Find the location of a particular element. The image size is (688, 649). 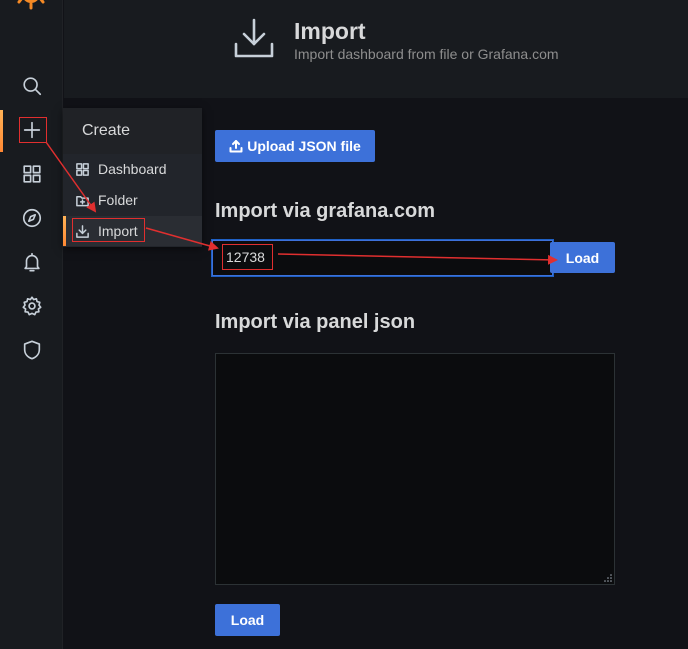

load-panel-json-button: Load is located at coordinates (247, 620).